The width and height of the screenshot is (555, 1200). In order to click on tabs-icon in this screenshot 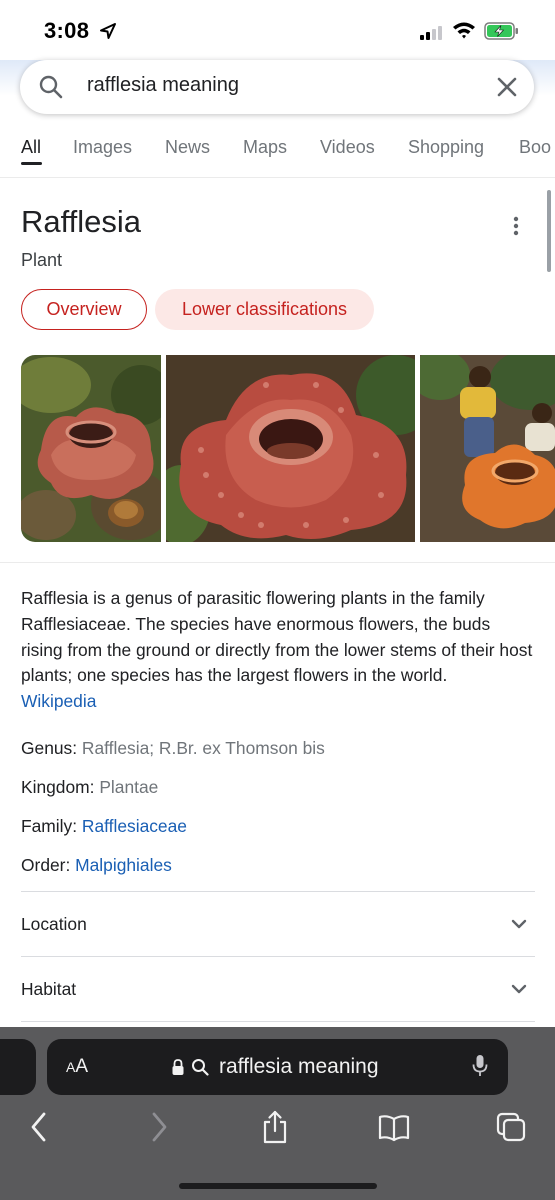, I will do `click(511, 1127)`.